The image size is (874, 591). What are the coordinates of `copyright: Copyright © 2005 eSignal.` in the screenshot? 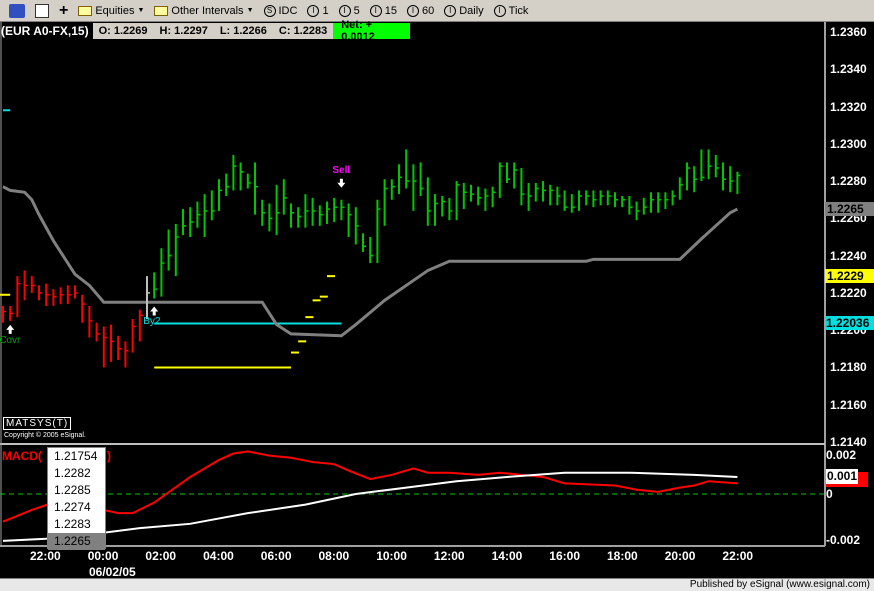 It's located at (45, 435).